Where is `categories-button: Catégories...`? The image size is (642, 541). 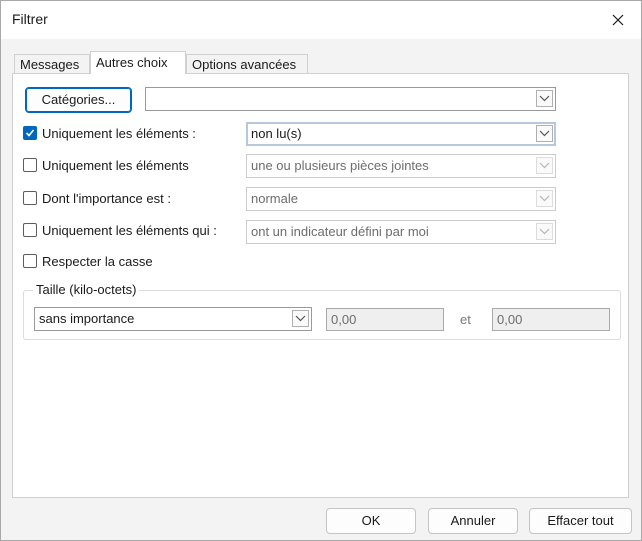
categories-button: Catégories... is located at coordinates (78, 100).